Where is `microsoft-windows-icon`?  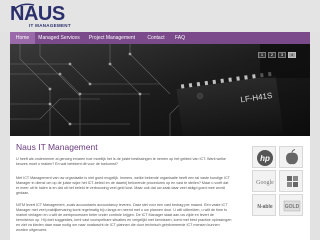 microsoft-windows-icon is located at coordinates (292, 181).